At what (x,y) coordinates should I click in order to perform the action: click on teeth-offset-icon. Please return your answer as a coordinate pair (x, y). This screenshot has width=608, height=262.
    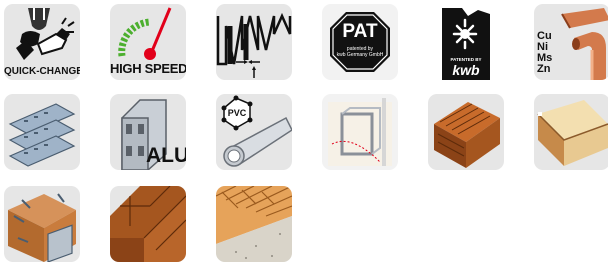
    Looking at the image, I should click on (254, 45).